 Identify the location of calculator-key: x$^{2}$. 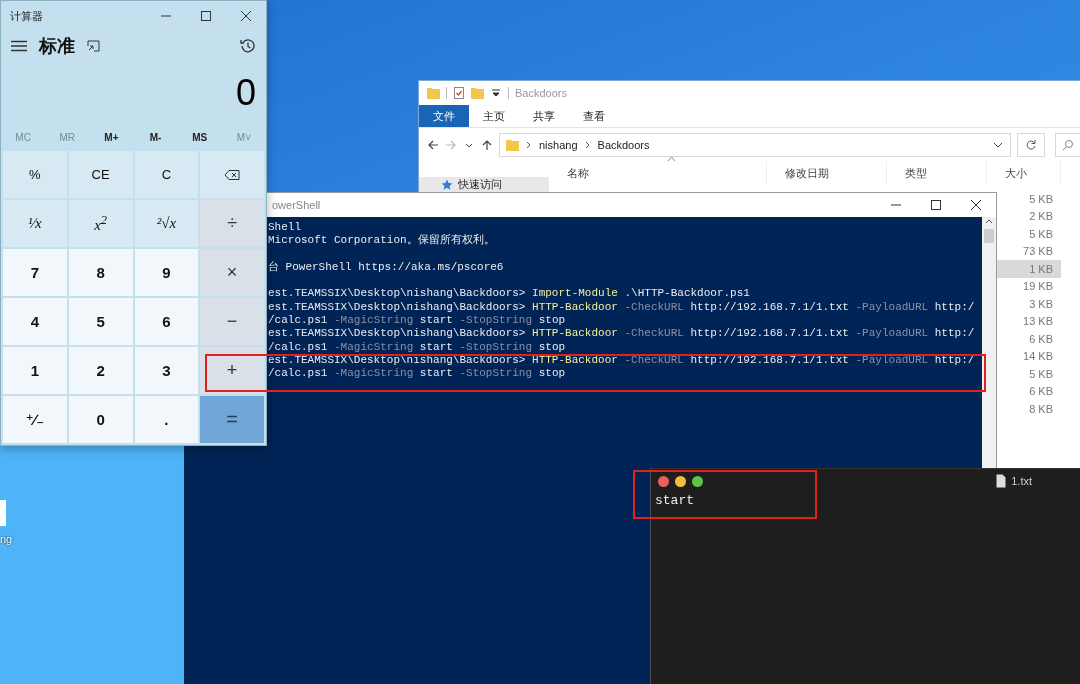
(100, 223).